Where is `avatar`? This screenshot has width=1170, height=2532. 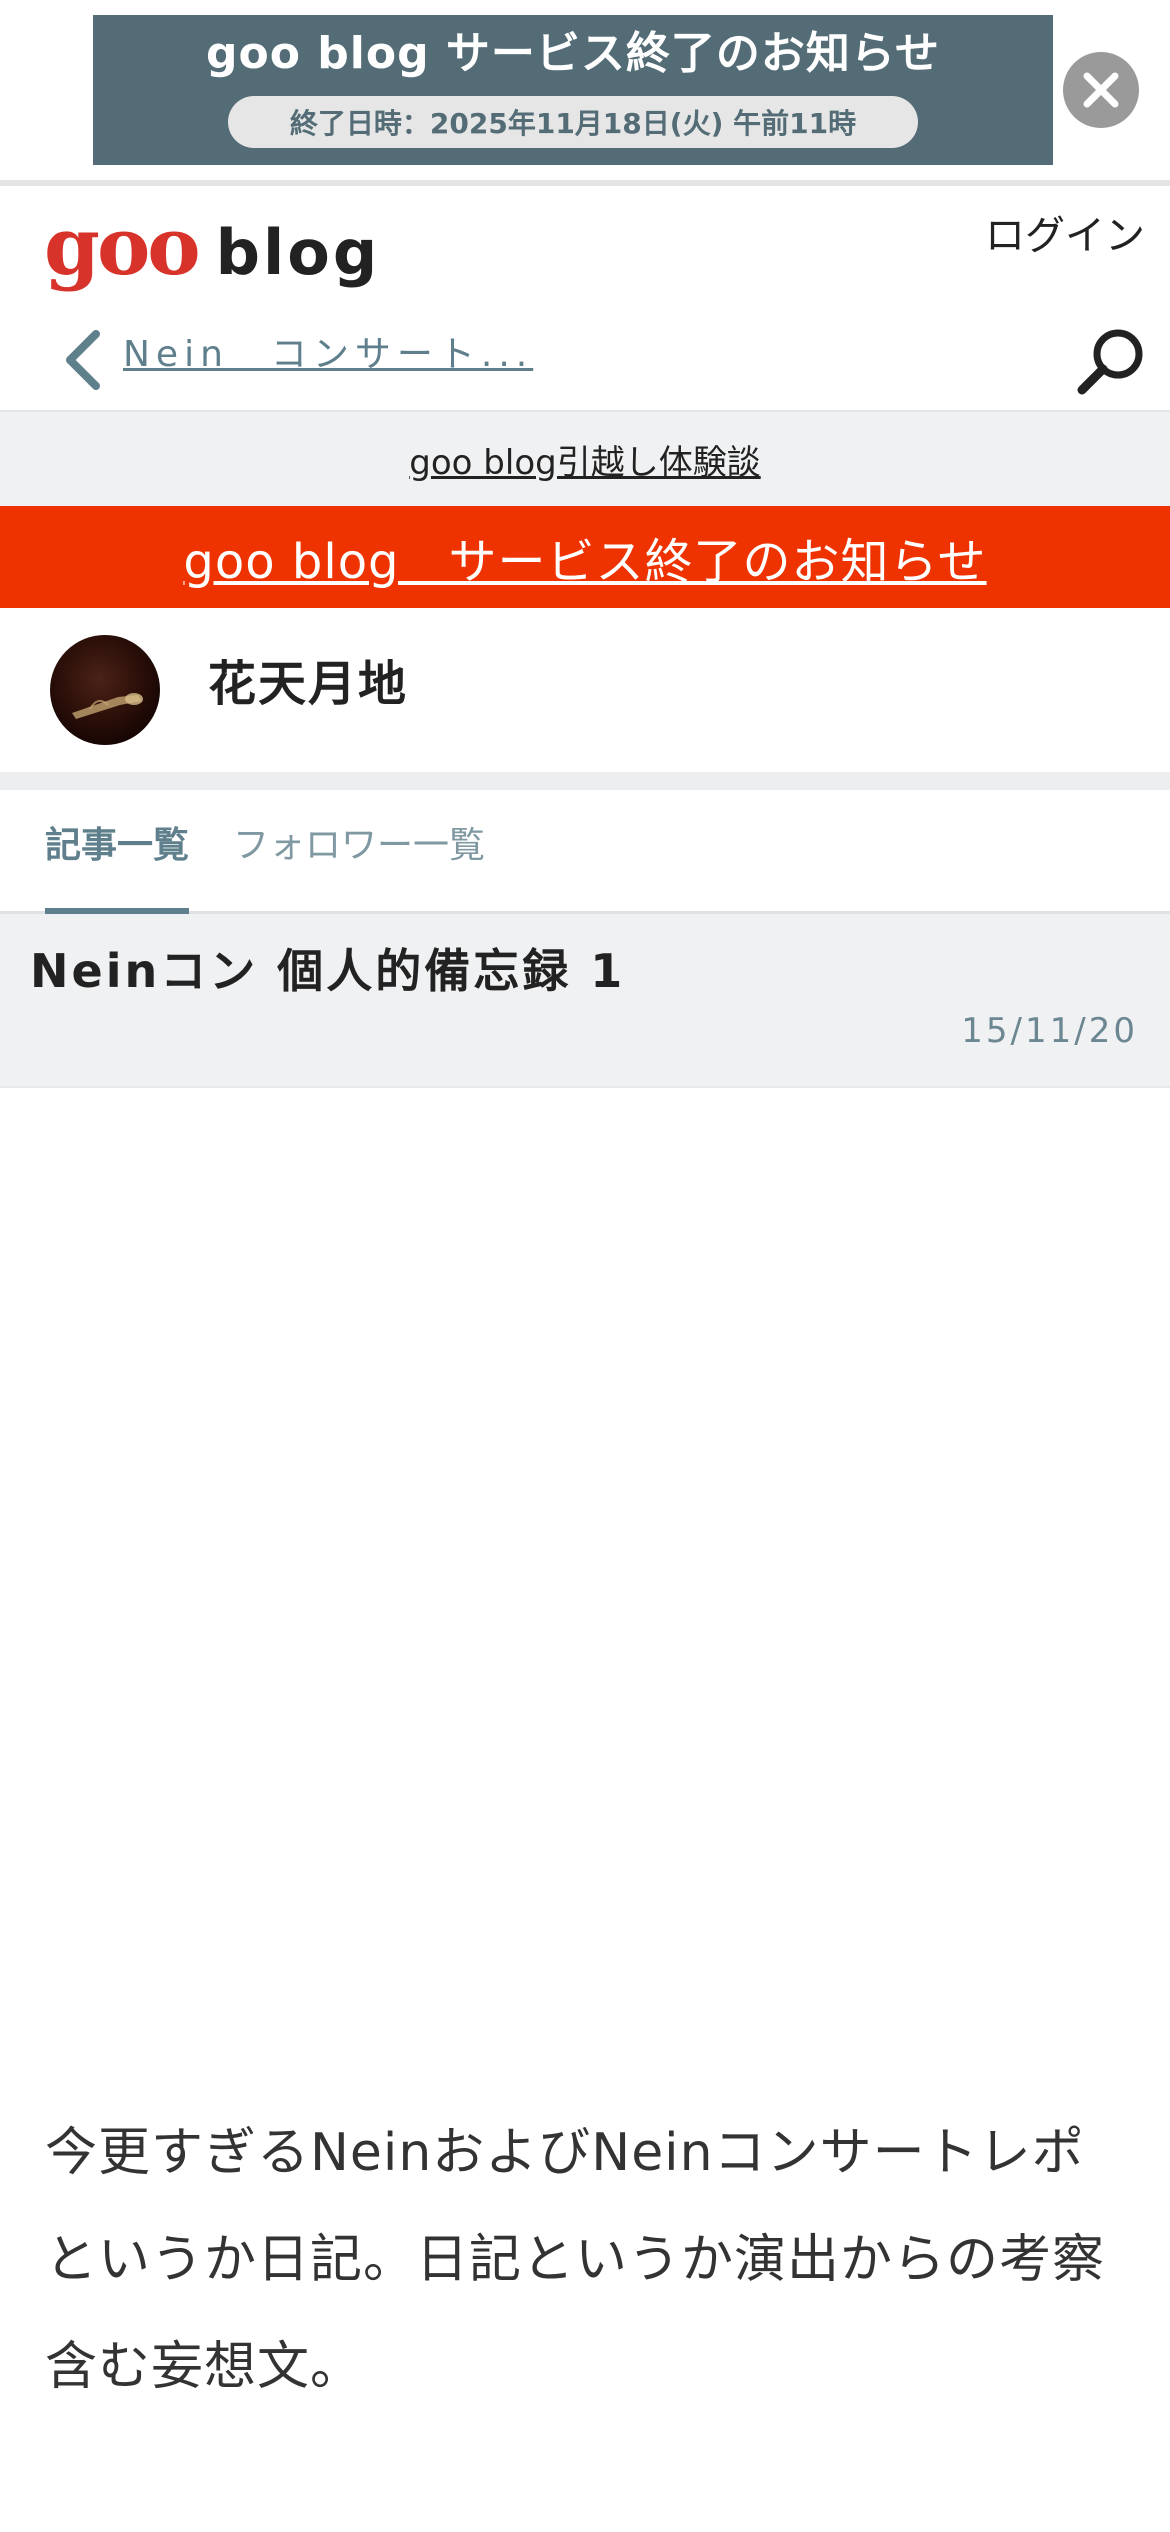 avatar is located at coordinates (105, 690).